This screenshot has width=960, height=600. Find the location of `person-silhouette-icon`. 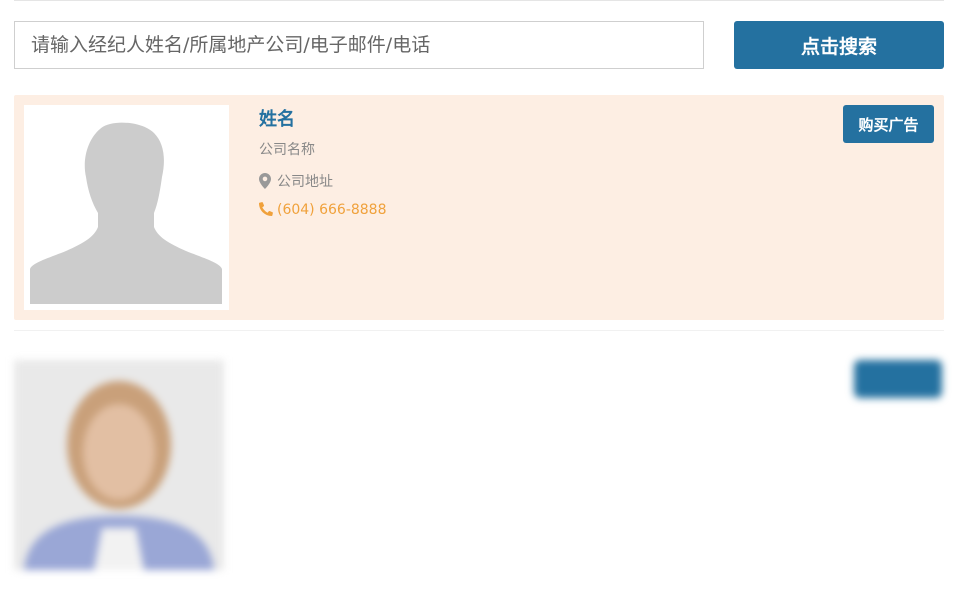

person-silhouette-icon is located at coordinates (126, 207).